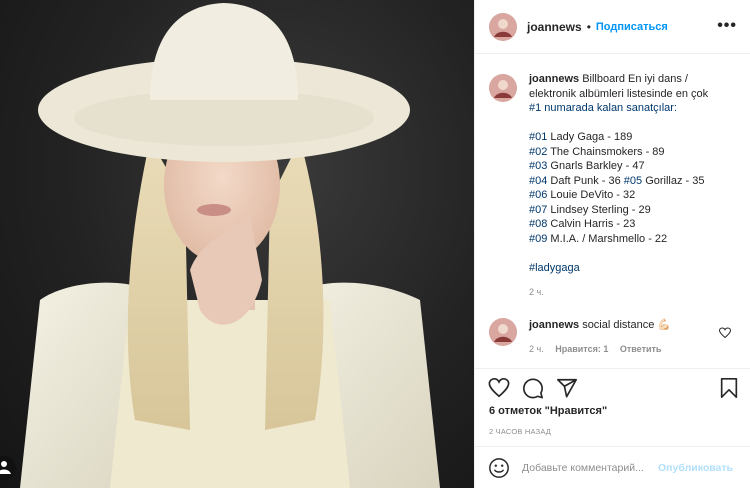 This screenshot has width=750, height=488. What do you see at coordinates (635, 79) in the screenshot?
I see `caption-line: Billboard En iyi dans /` at bounding box center [635, 79].